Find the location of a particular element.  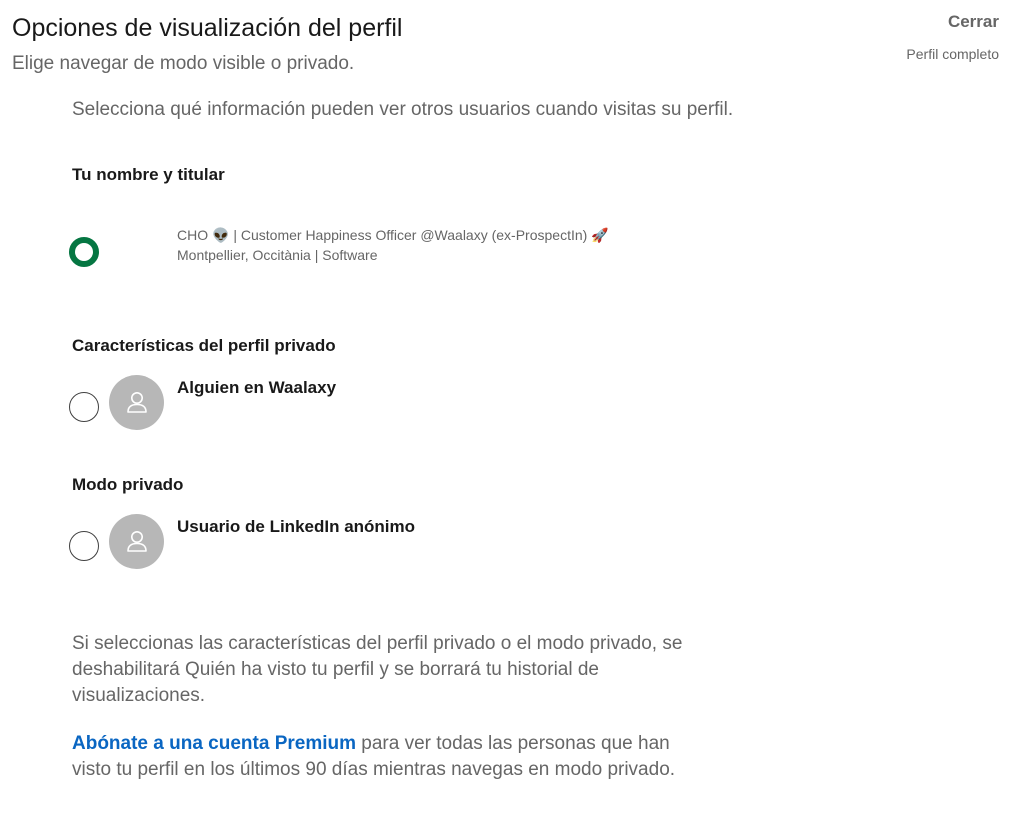

headline-prefix: CHO is located at coordinates (193, 235).